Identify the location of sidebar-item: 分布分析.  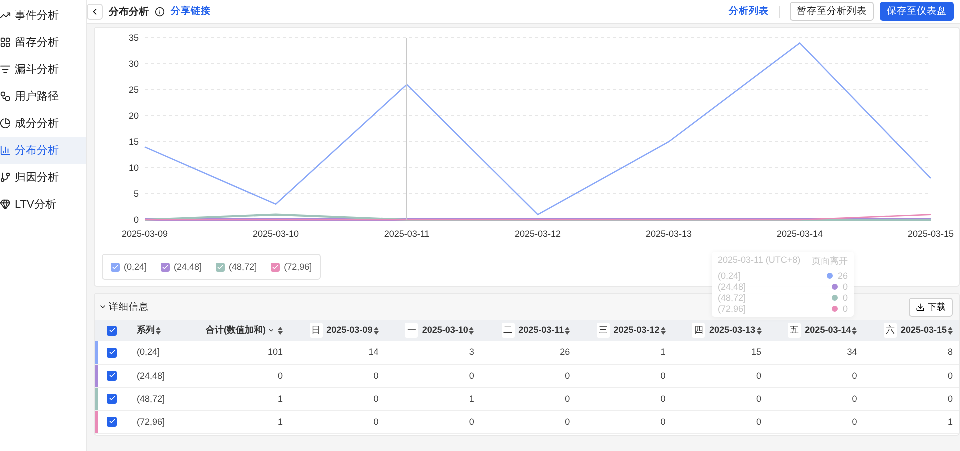
(43, 150).